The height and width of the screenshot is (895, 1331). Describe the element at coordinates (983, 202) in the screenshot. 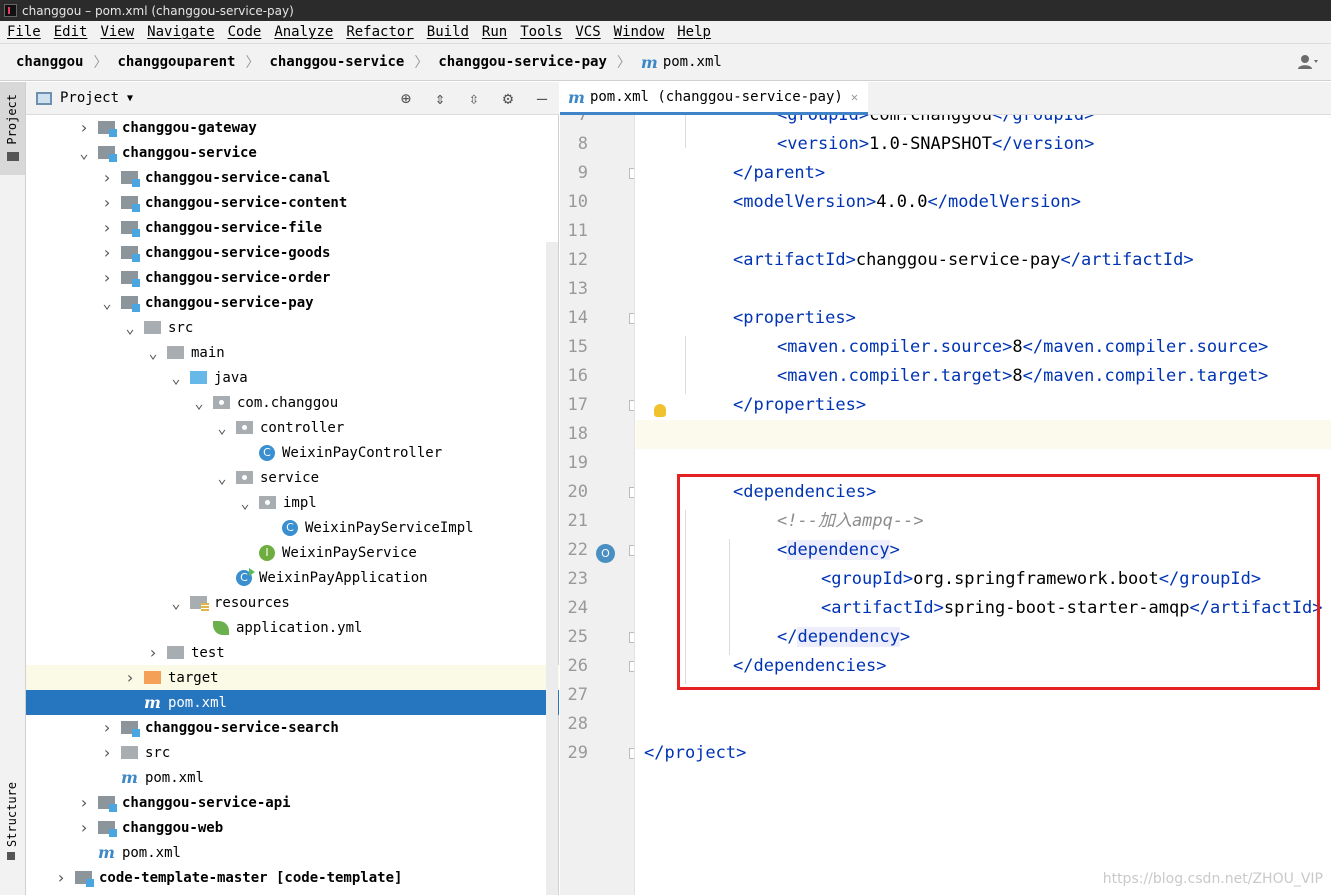

I see `code-line: <modelVersion>4.0.0</modelVersion>` at that location.